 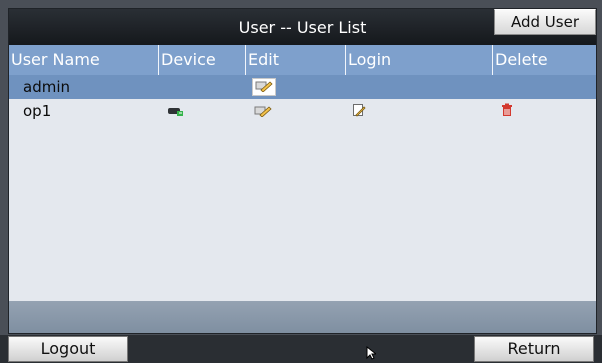 I want to click on column-header-login: Login, so click(x=419, y=60).